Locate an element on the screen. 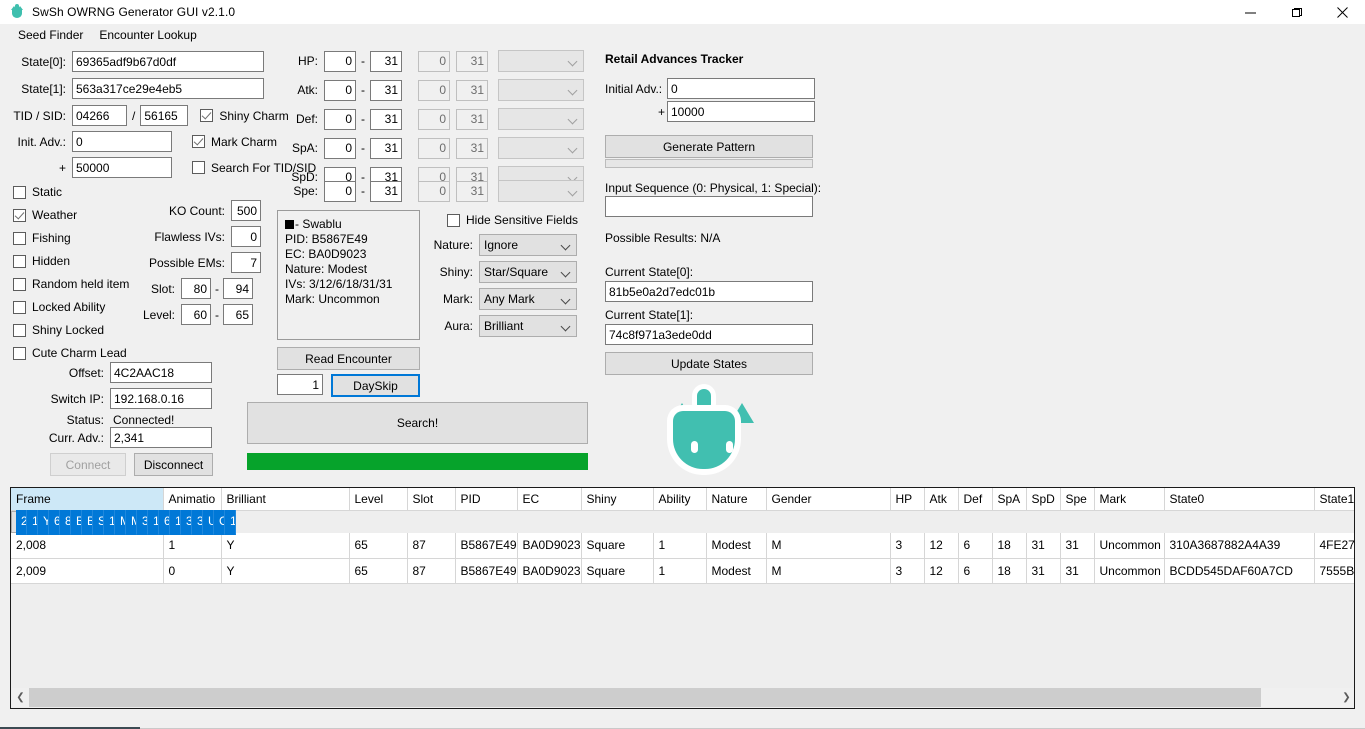 This screenshot has height=729, width=1365. column-header-frame: Frame is located at coordinates (87, 499).